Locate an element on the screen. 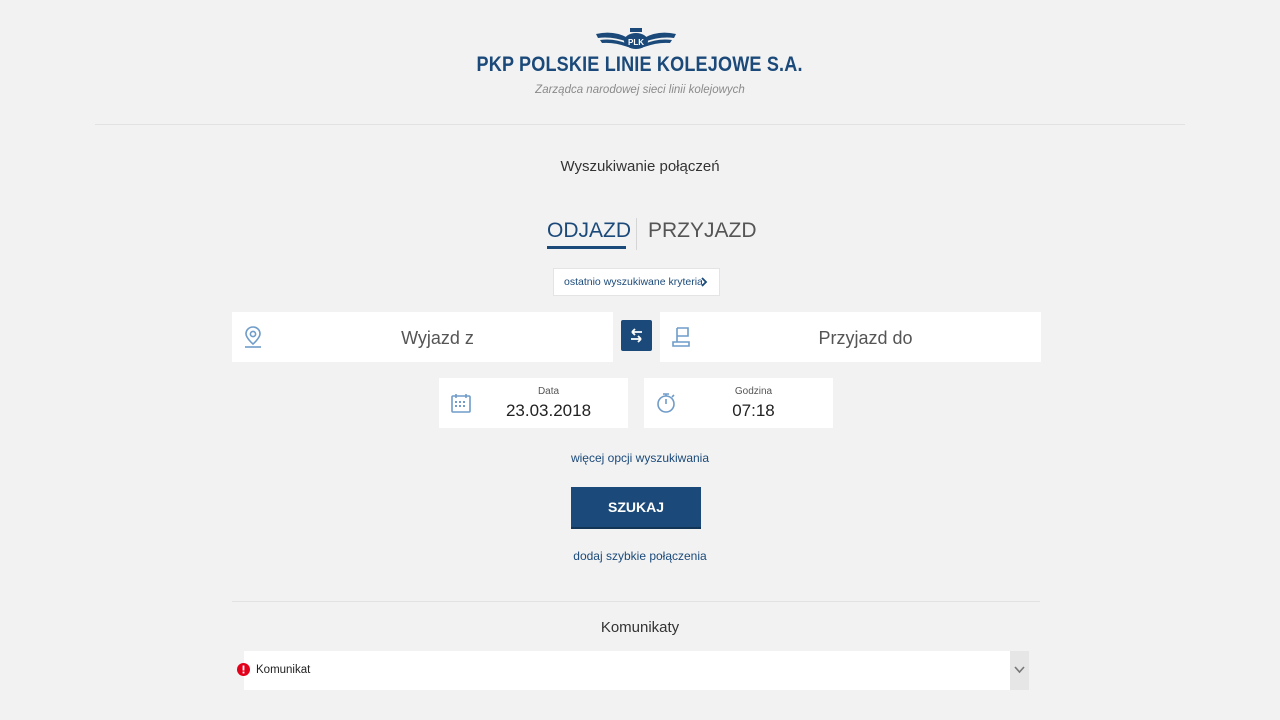 The width and height of the screenshot is (1280, 720). swap-arrows-icon is located at coordinates (636, 335).